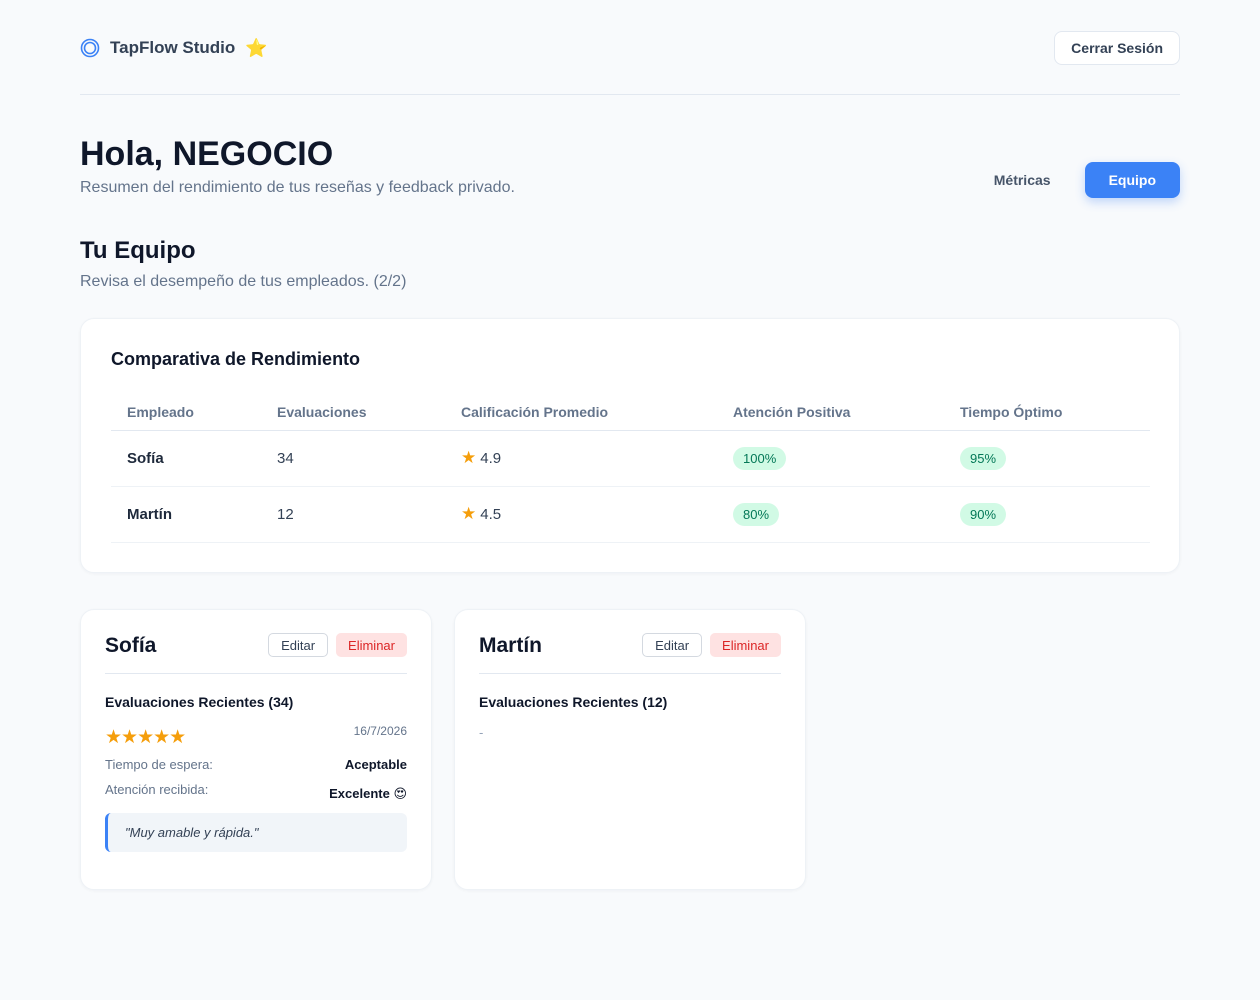 The width and height of the screenshot is (1260, 1000). What do you see at coordinates (573, 702) in the screenshot?
I see `recent-reviews-title: Evaluaciones Recientes (12)` at bounding box center [573, 702].